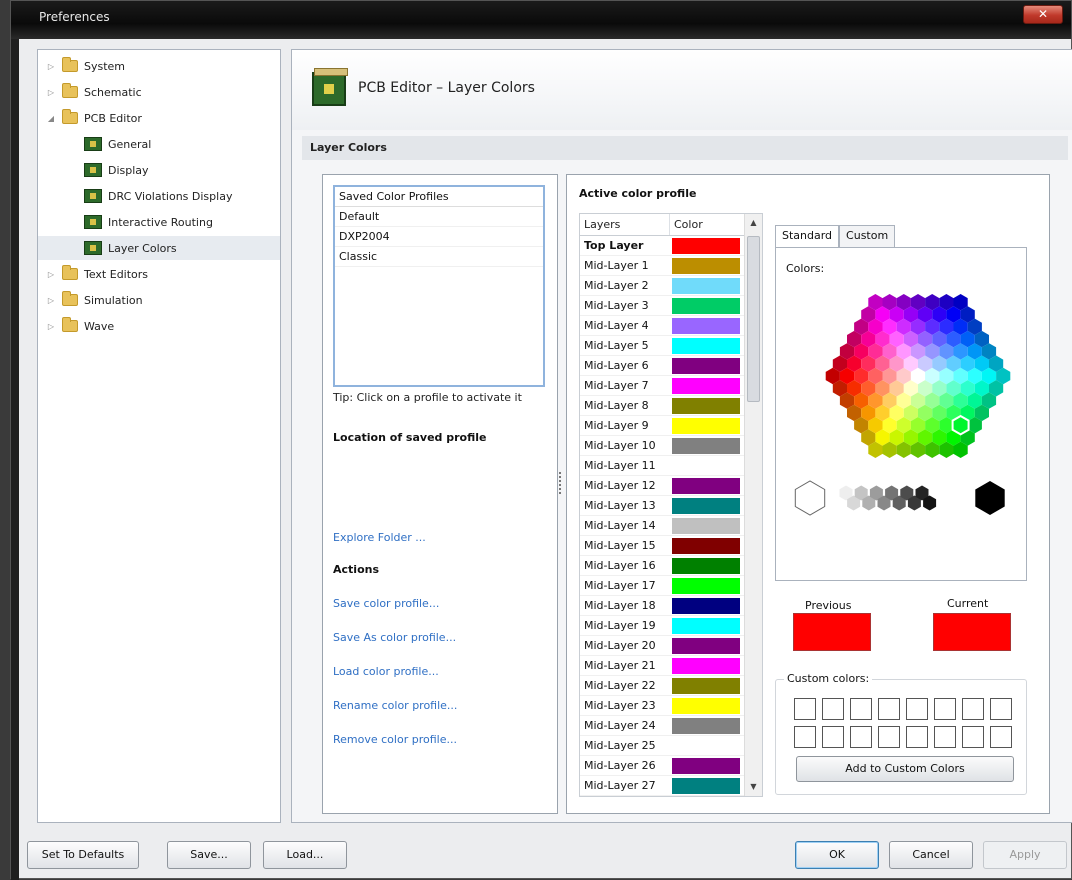 The image size is (1072, 880). What do you see at coordinates (671, 706) in the screenshot?
I see `layer-row: Mid-Layer 23` at bounding box center [671, 706].